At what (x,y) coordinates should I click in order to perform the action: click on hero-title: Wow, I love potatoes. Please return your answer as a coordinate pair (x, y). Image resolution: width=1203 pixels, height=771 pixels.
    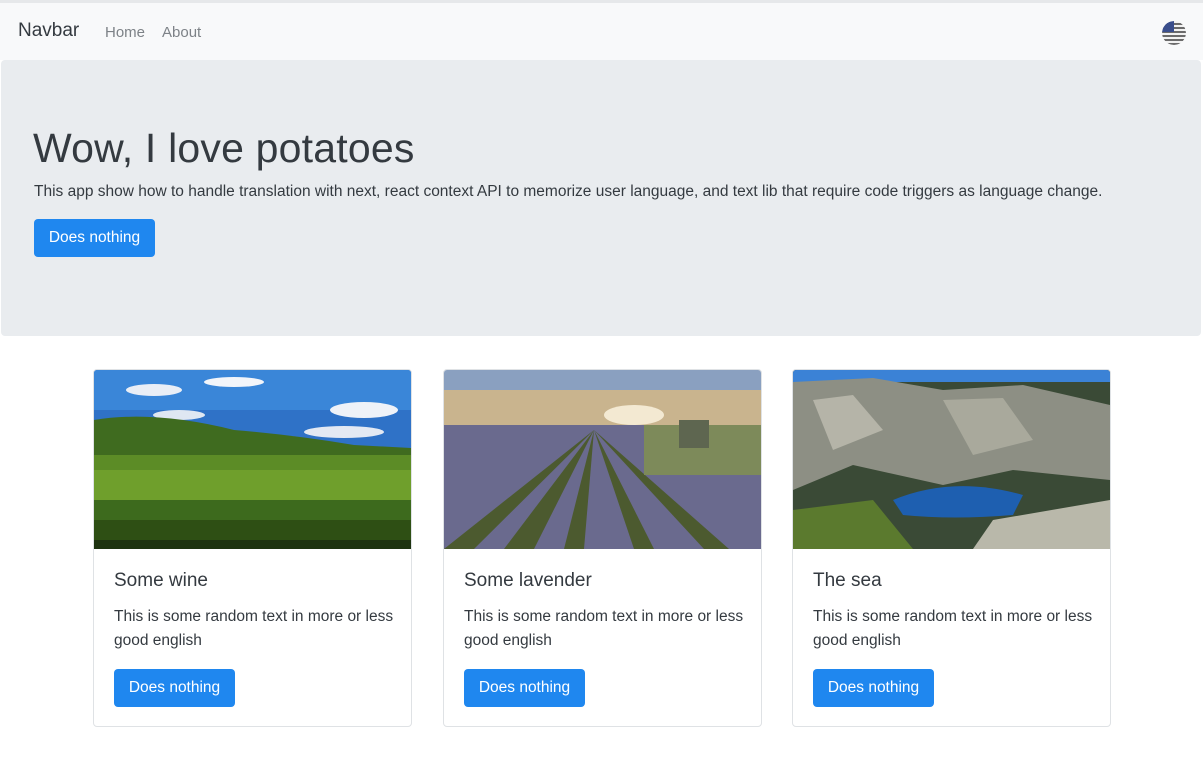
    Looking at the image, I should click on (224, 148).